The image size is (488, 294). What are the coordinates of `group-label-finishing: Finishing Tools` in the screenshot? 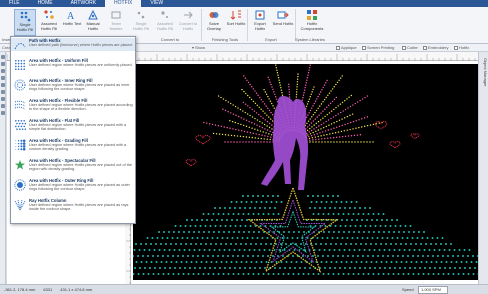 It's located at (225, 39).